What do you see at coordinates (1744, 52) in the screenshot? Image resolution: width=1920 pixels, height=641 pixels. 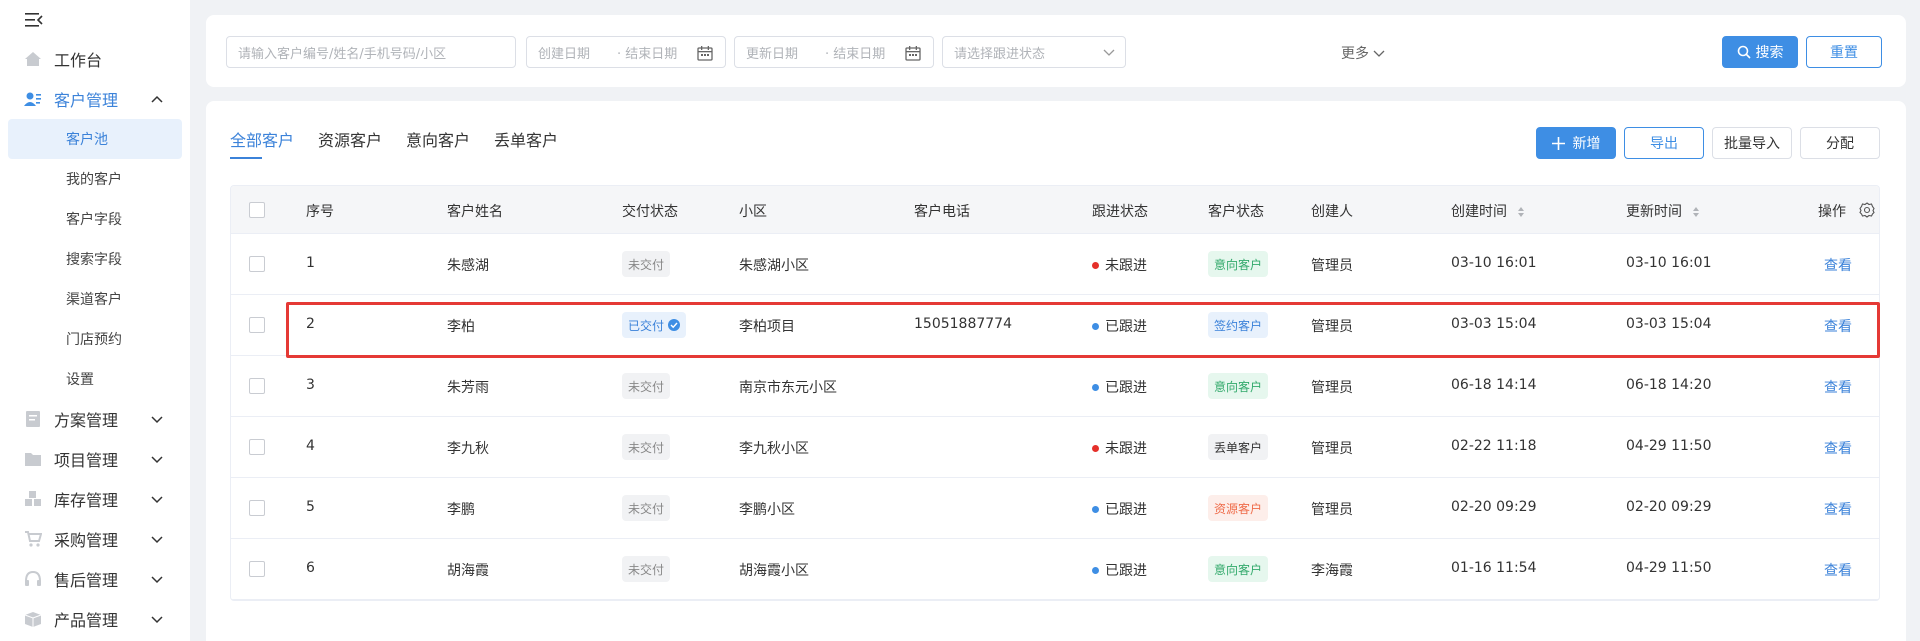 I see `search-icon` at bounding box center [1744, 52].